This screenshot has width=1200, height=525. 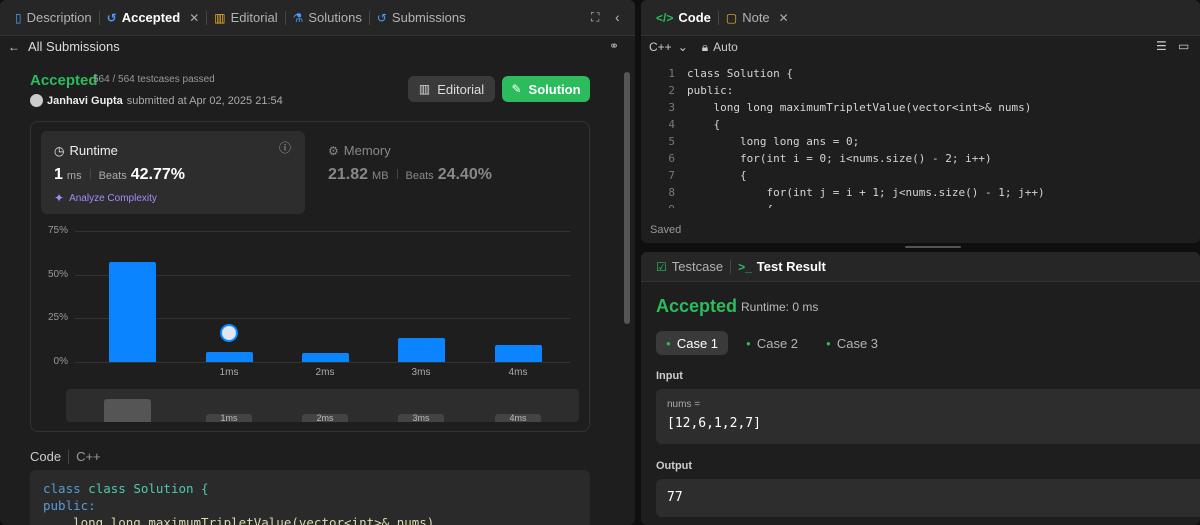 I want to click on result-tab-bar: ☑ Testcase >_ Test Result, so click(x=920, y=267).